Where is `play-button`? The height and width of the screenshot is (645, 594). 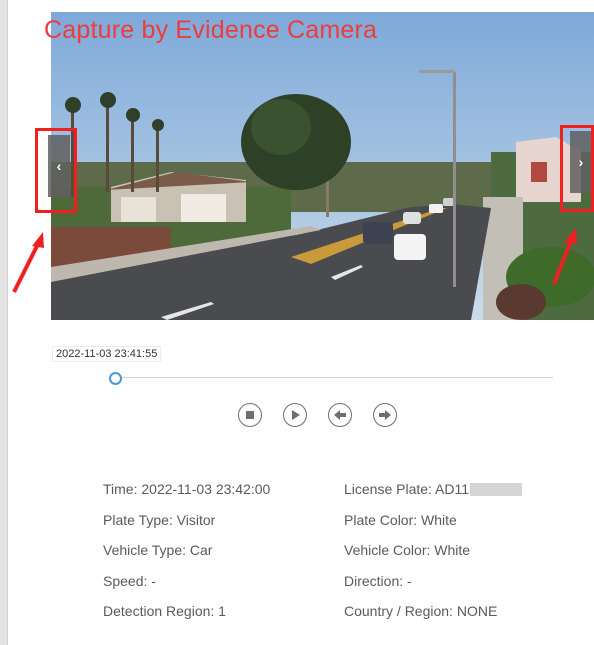 play-button is located at coordinates (295, 415).